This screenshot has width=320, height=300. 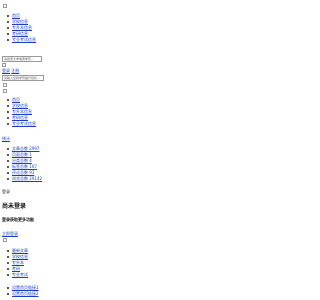 What do you see at coordinates (20, 117) in the screenshot?
I see `side-nav-link-postgrad: 考研信息` at bounding box center [20, 117].